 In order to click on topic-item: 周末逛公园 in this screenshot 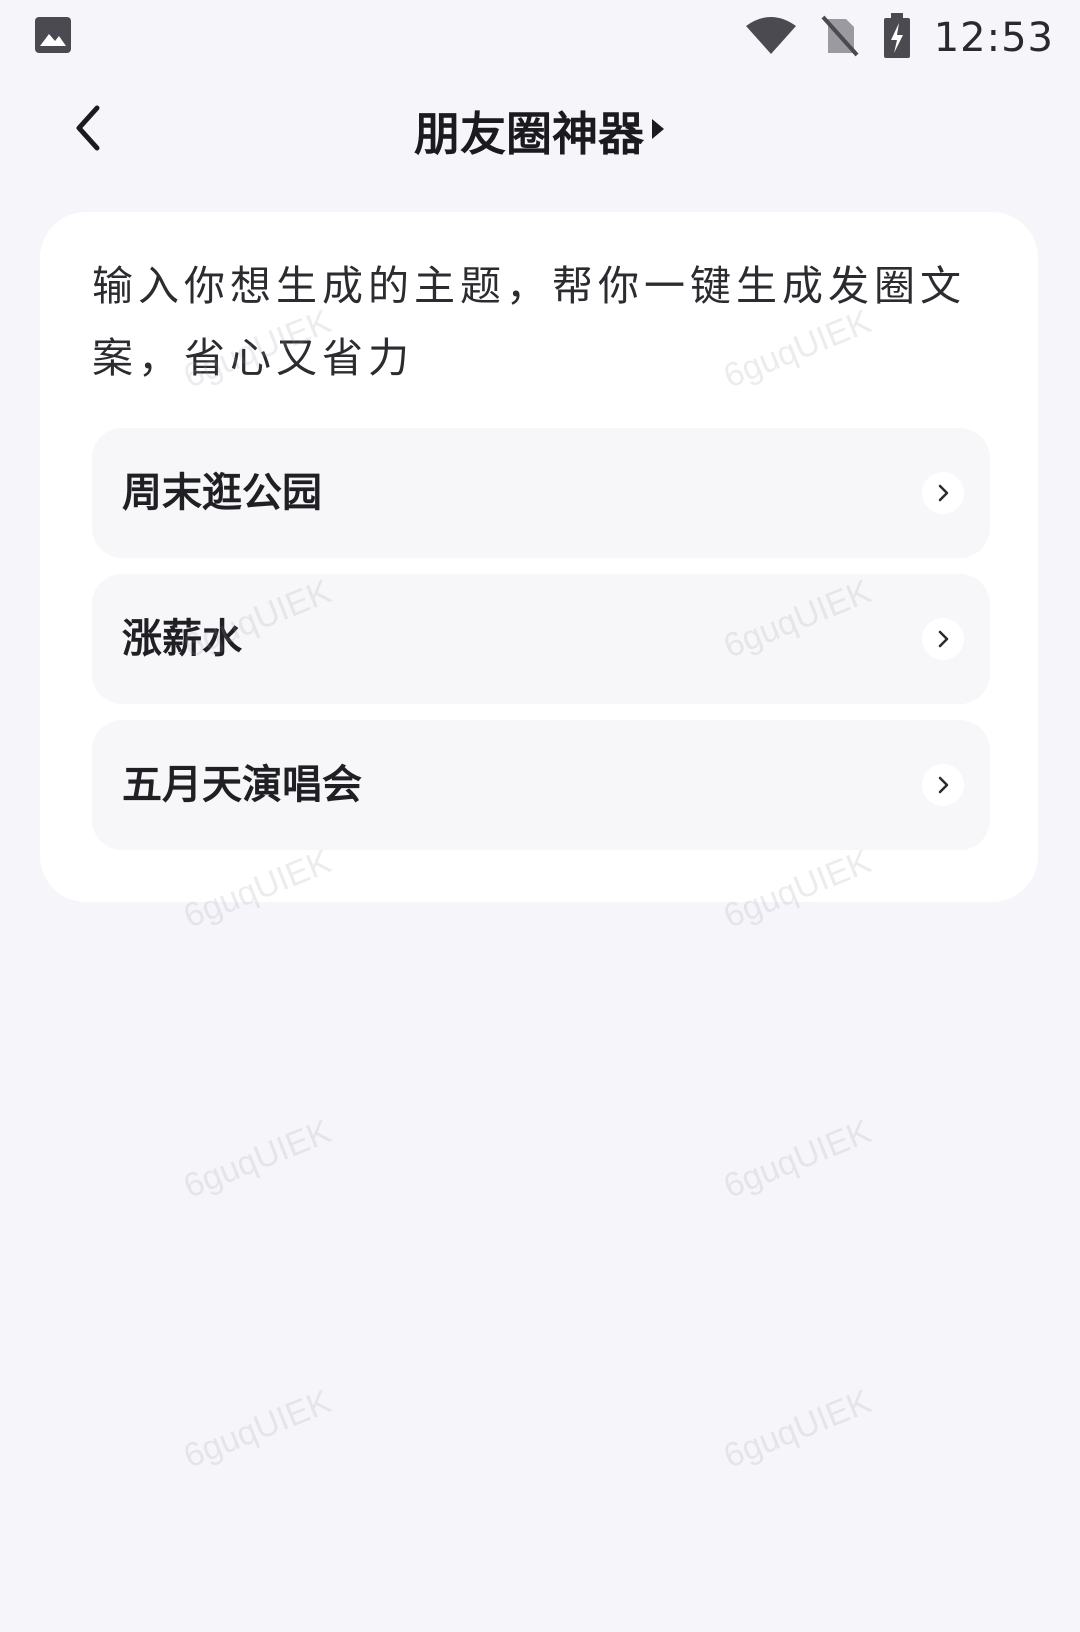, I will do `click(541, 493)`.